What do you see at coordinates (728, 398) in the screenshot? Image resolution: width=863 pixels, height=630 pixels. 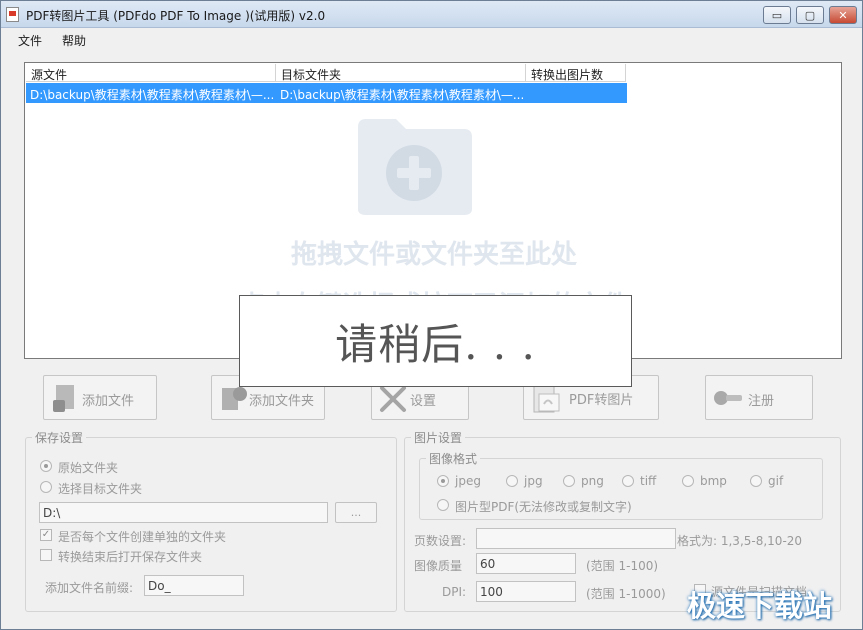 I see `key-icon` at bounding box center [728, 398].